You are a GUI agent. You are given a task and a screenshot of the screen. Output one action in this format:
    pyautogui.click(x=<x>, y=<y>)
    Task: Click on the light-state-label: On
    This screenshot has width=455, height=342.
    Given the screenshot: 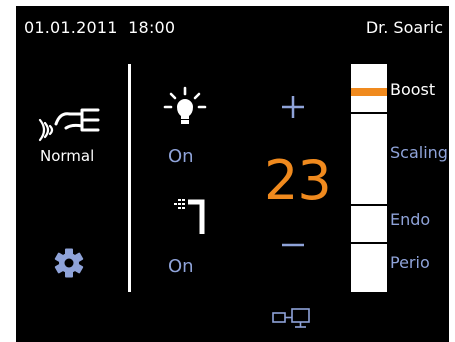 What is the action you would take?
    pyautogui.click(x=181, y=156)
    